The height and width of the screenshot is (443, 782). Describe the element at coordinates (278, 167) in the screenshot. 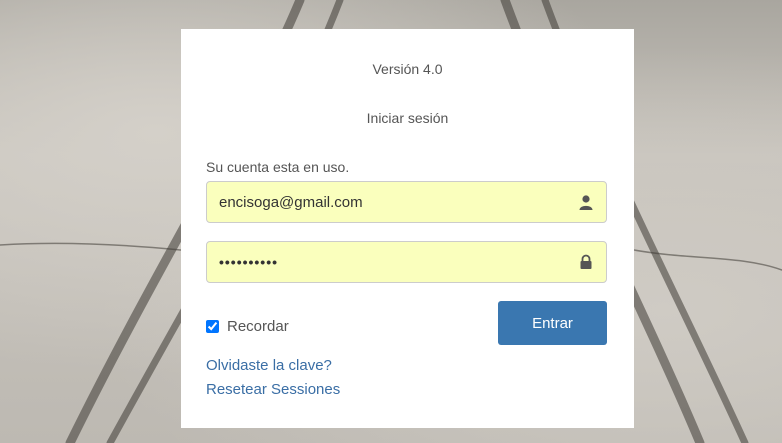

I see `status-message: Su cuenta esta en uso.` at that location.